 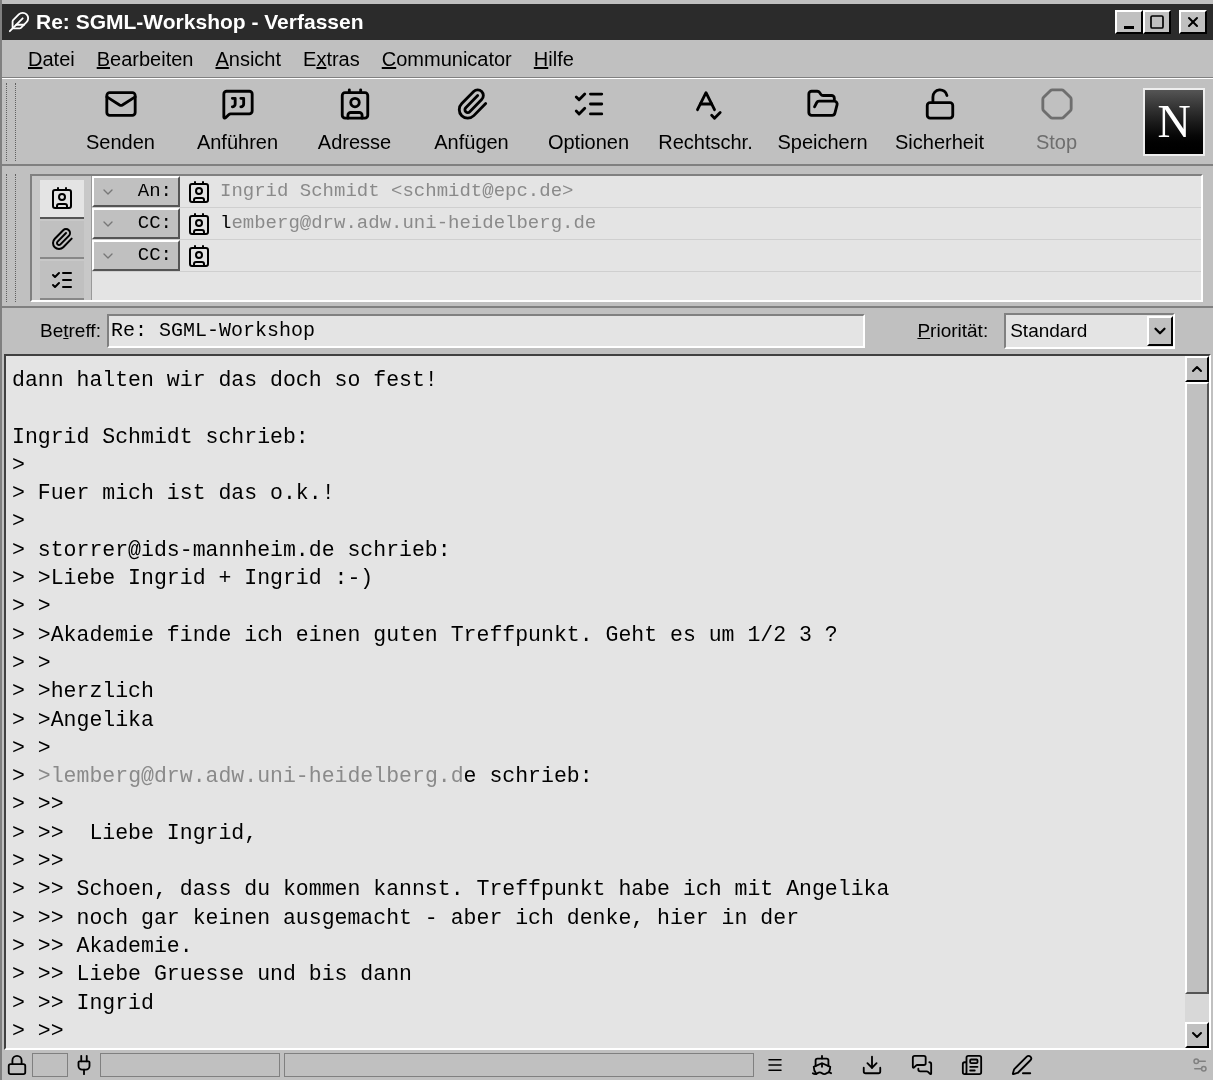 What do you see at coordinates (193, 579) in the screenshot?
I see `message-line: > >Liebe Ingrid + Ingrid :-)` at bounding box center [193, 579].